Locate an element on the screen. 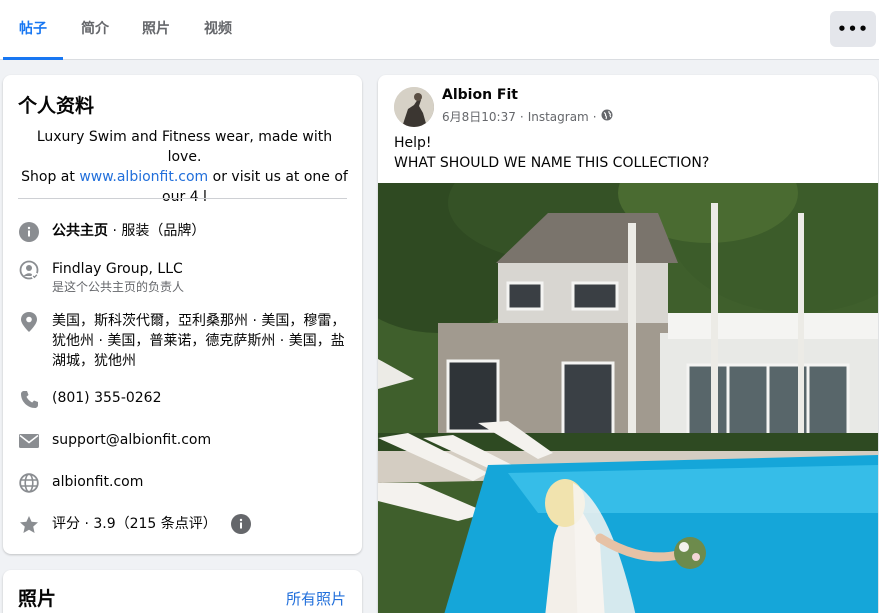 Image resolution: width=879 pixels, height=613 pixels. rating-info-icon is located at coordinates (240, 526).